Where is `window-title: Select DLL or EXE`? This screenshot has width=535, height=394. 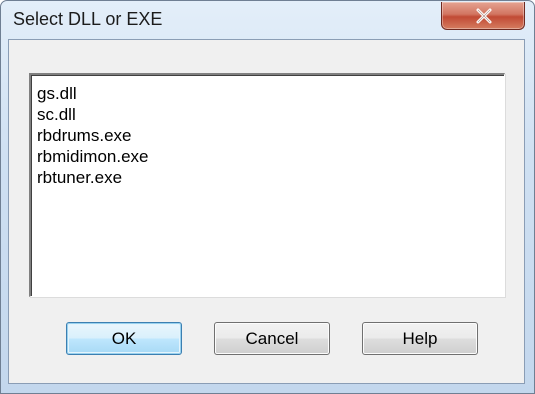 window-title: Select DLL or EXE is located at coordinates (88, 19).